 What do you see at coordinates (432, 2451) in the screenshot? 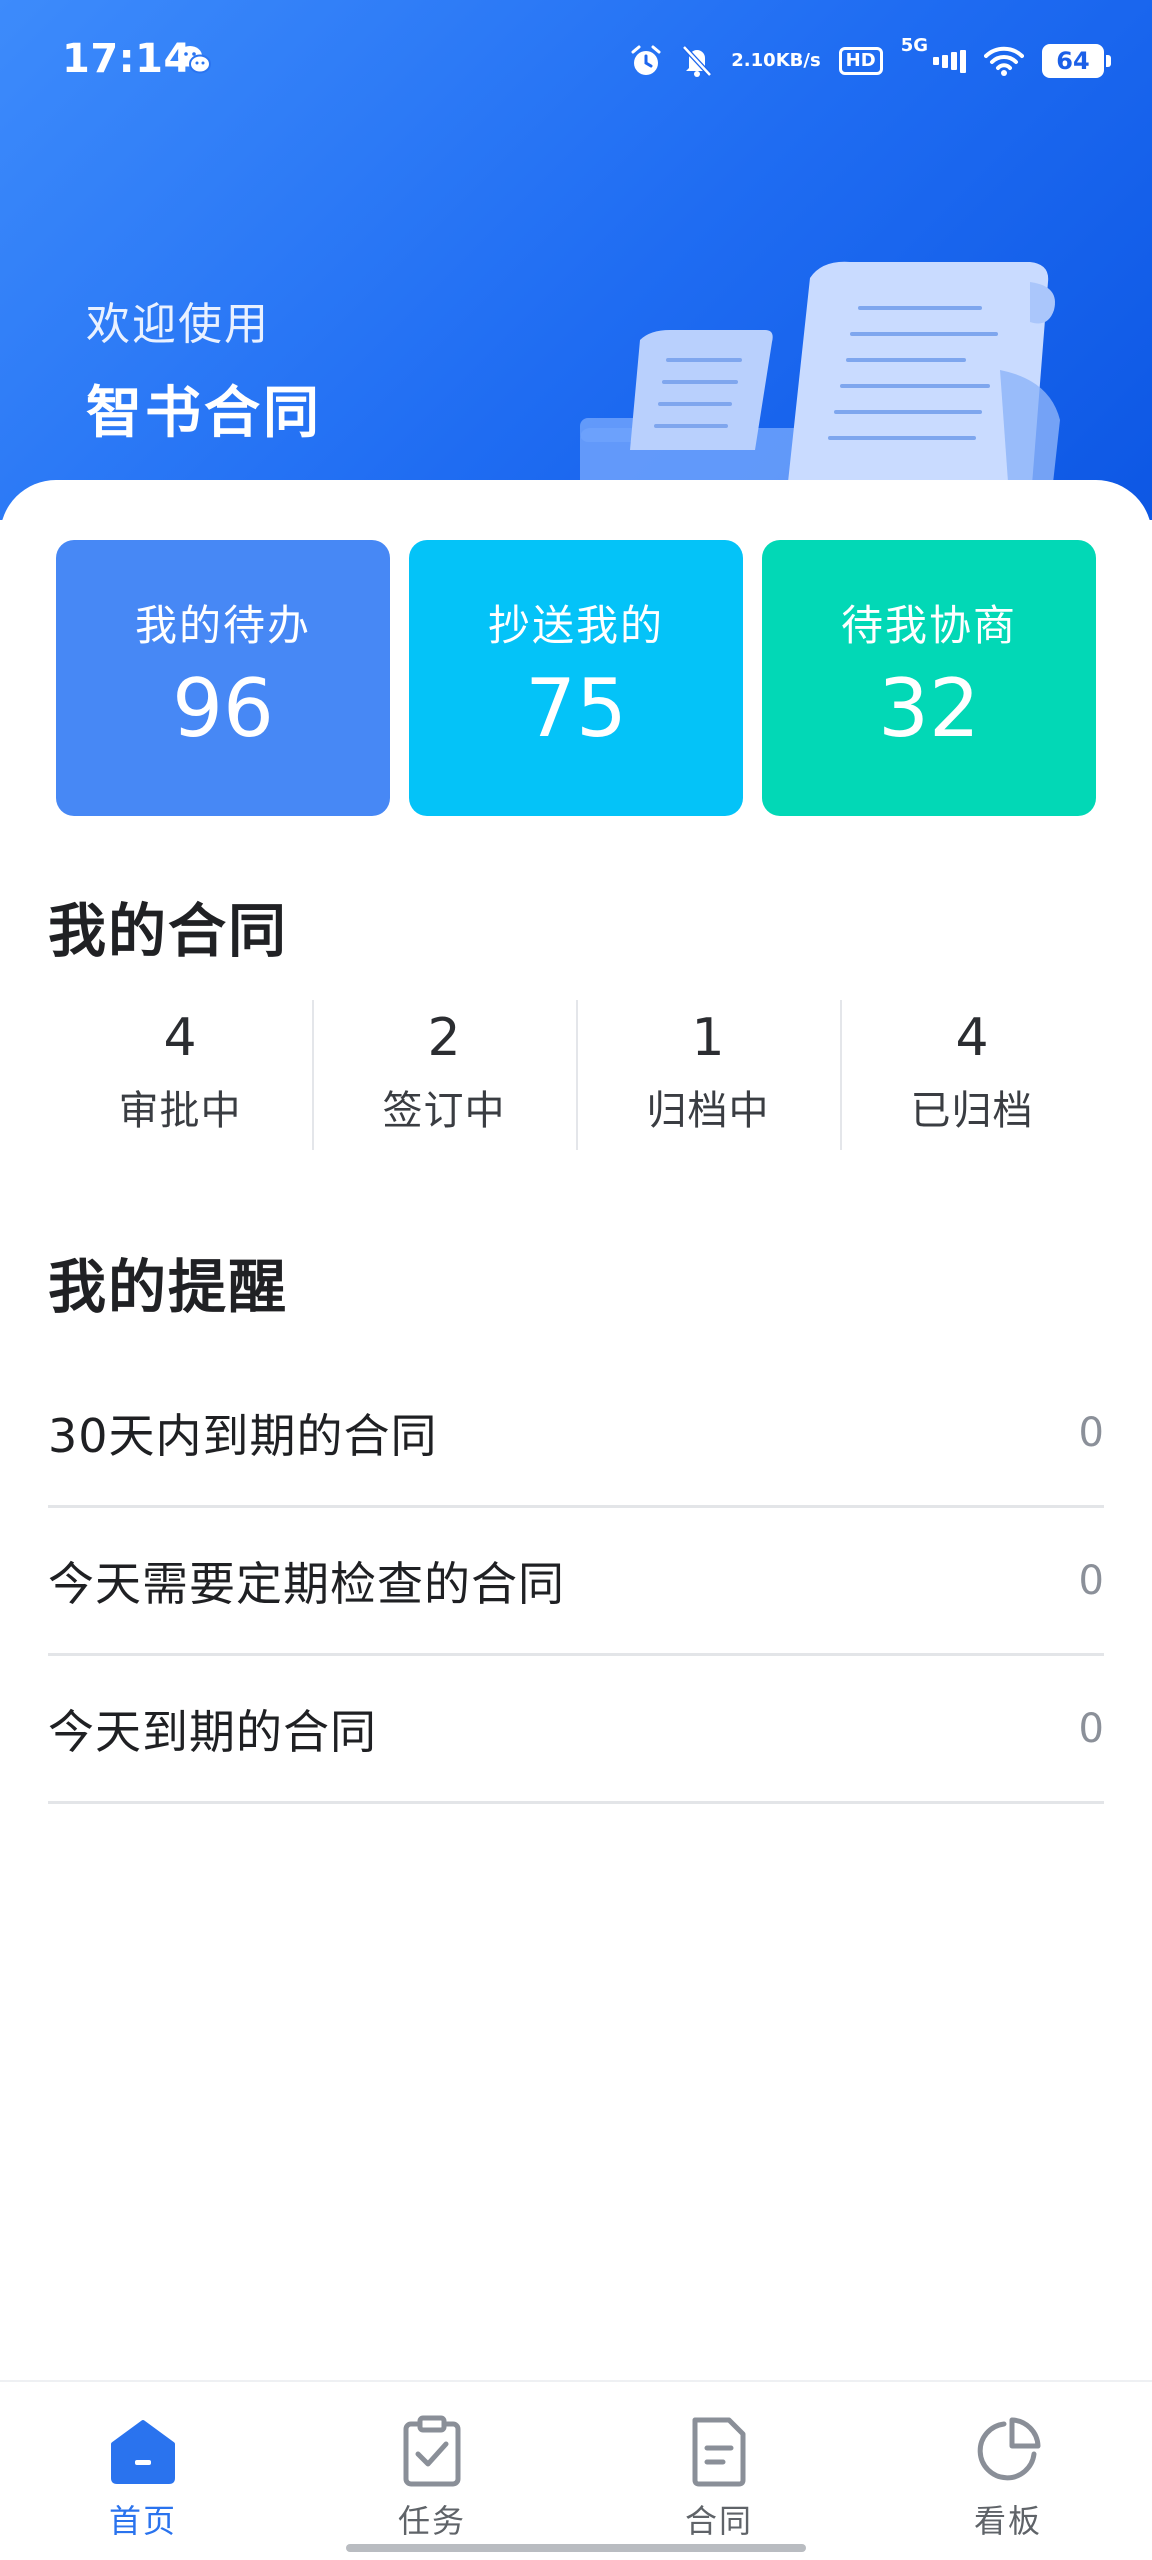
I see `clipboard-check-icon` at bounding box center [432, 2451].